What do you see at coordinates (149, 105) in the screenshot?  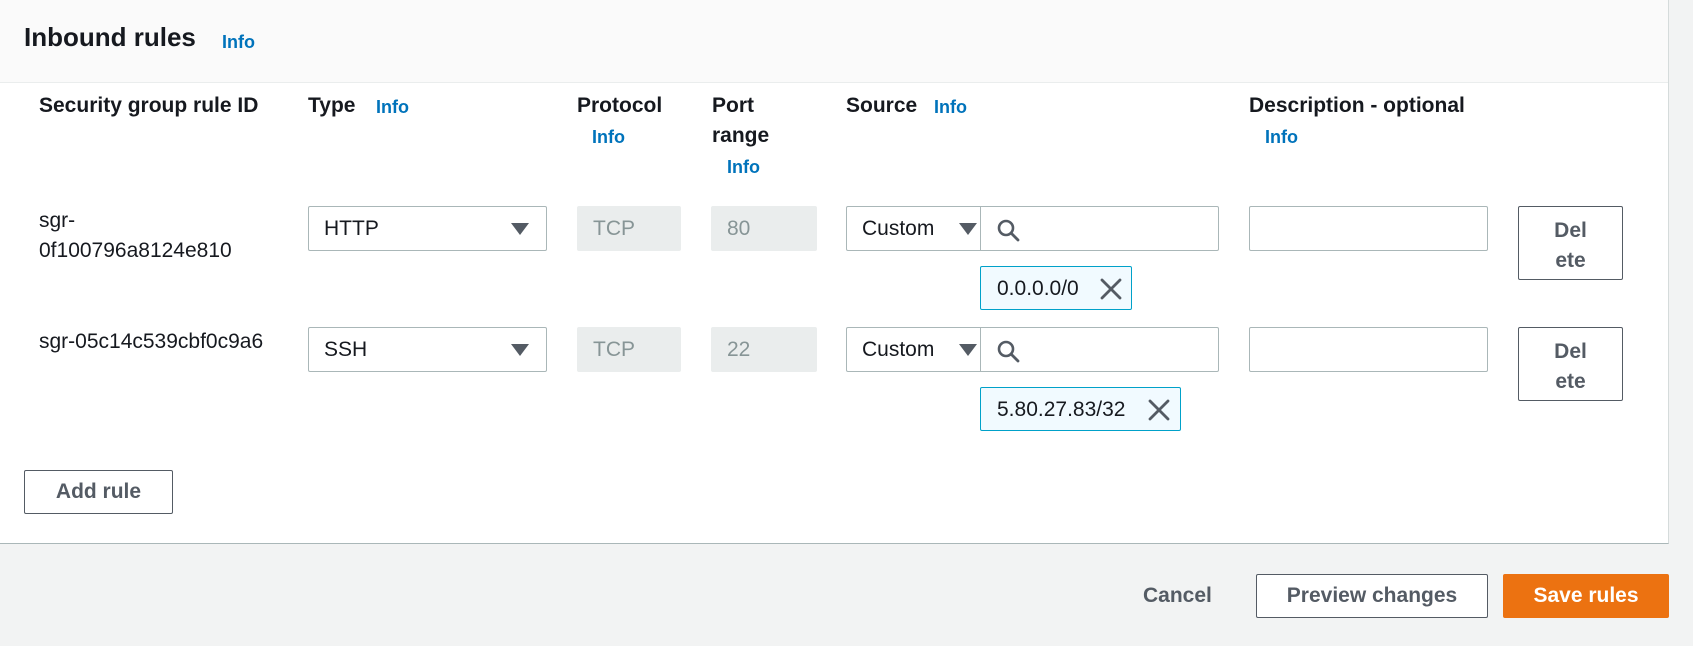 I see `col-header-rule-id: Security group rule ID` at bounding box center [149, 105].